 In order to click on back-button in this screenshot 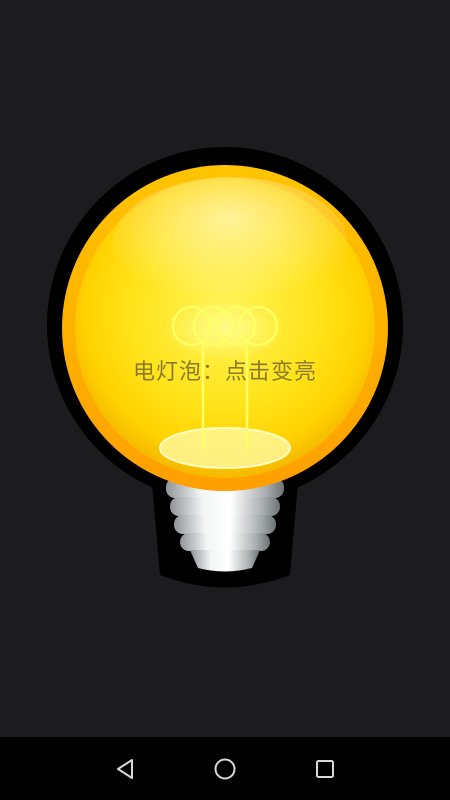, I will do `click(125, 768)`.